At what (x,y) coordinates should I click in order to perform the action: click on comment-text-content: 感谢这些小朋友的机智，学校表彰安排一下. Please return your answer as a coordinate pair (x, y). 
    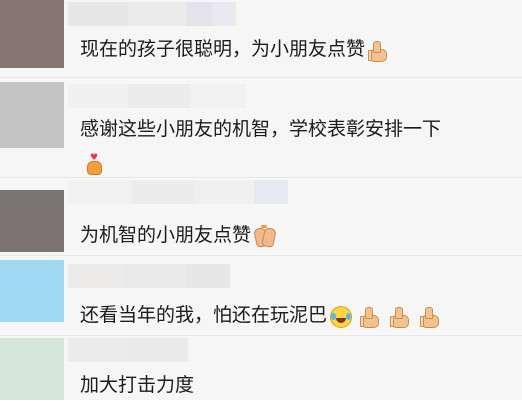
    Looking at the image, I should click on (261, 129).